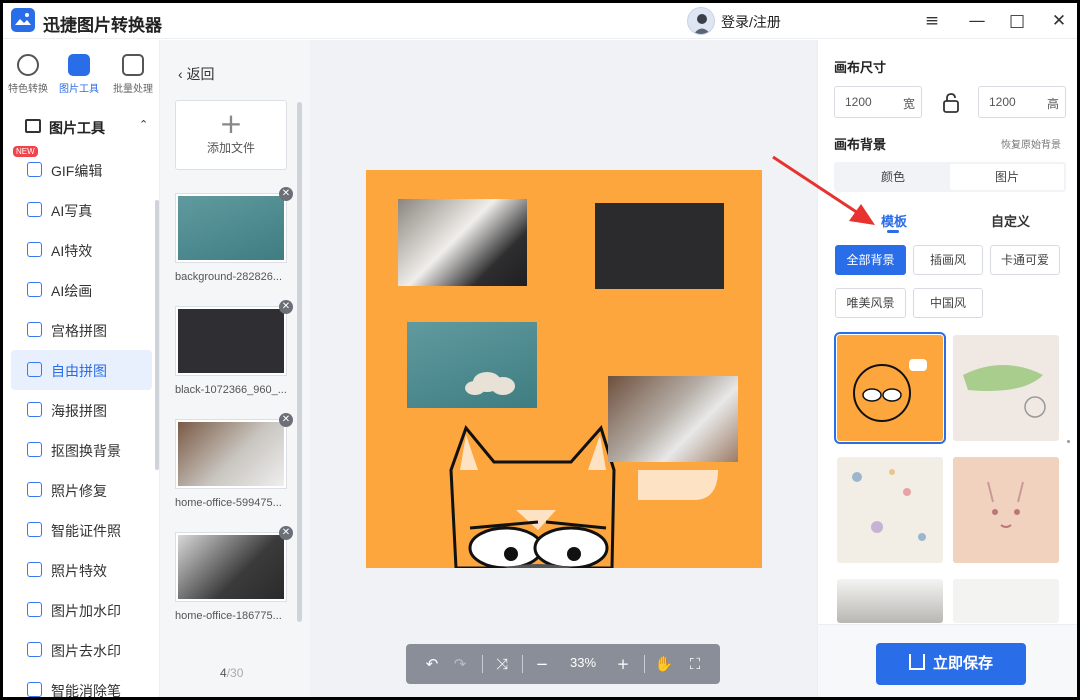  I want to click on sidebar-item: 智能消除笔, so click(81, 683).